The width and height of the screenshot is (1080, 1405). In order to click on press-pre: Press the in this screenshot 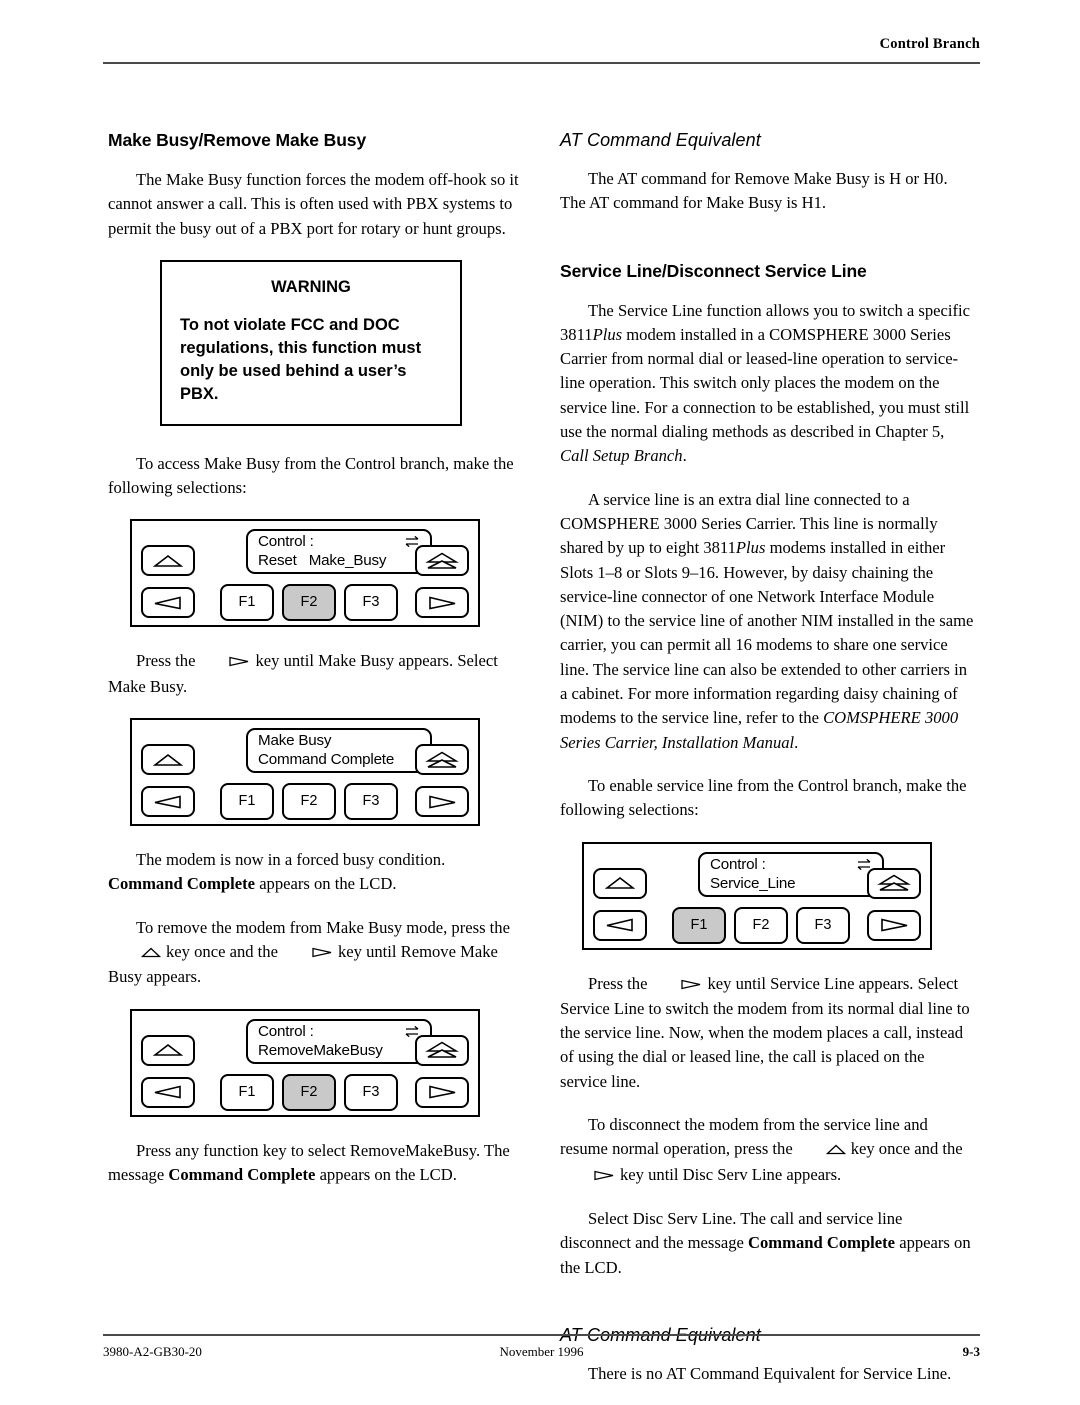, I will do `click(618, 983)`.